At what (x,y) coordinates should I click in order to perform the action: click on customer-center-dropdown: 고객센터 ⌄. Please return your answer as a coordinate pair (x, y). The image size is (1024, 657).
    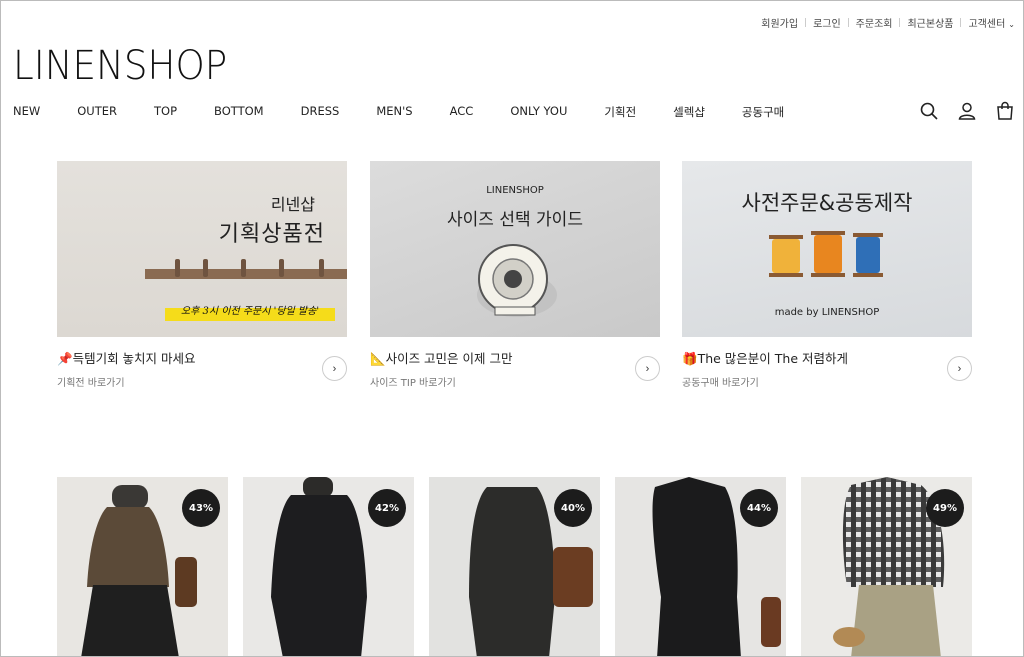
    Looking at the image, I should click on (988, 22).